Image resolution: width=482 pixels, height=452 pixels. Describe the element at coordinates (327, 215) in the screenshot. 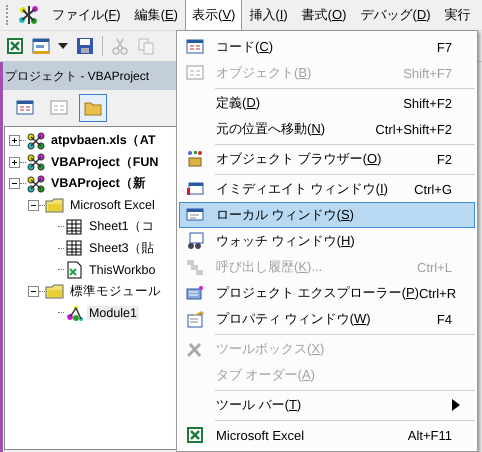

I see `menu-item: ローカル ウィンドウ(S)` at that location.